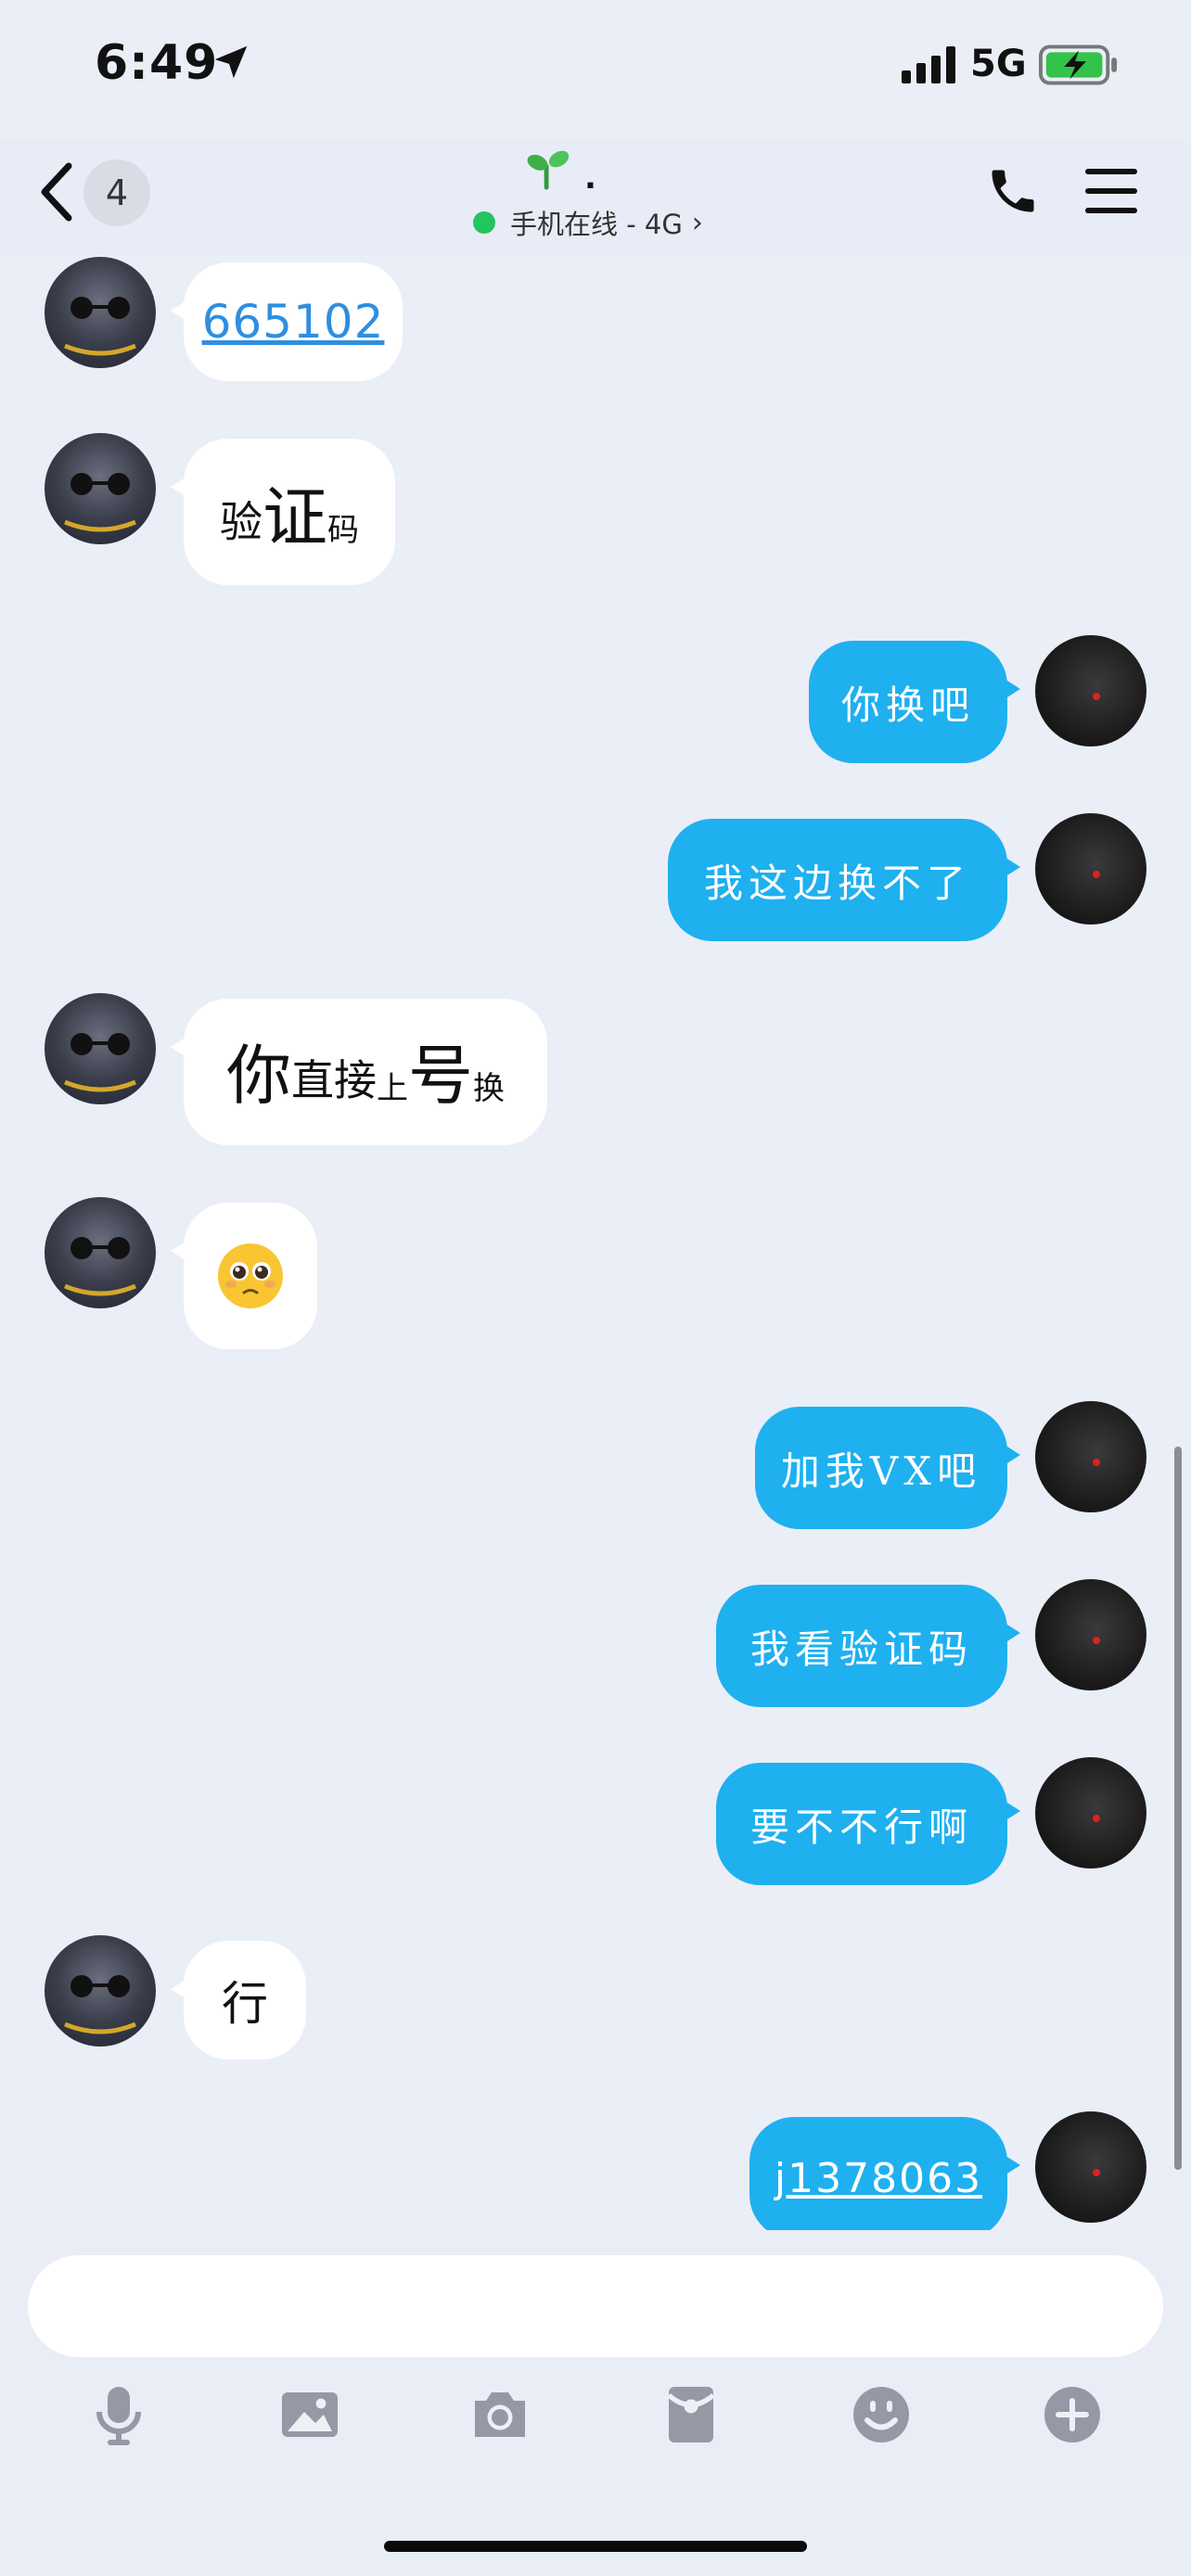 This screenshot has height=2576, width=1191. I want to click on message-text-part: 验, so click(241, 522).